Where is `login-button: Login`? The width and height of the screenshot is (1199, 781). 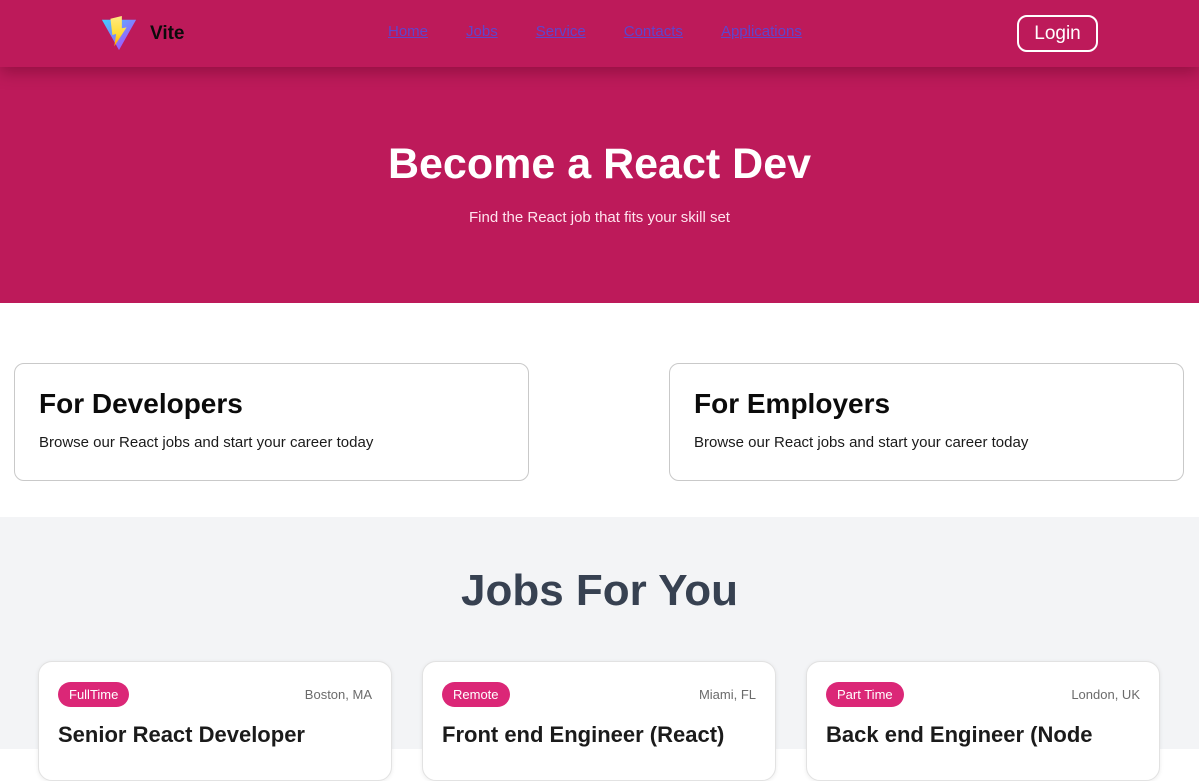 login-button: Login is located at coordinates (1057, 33).